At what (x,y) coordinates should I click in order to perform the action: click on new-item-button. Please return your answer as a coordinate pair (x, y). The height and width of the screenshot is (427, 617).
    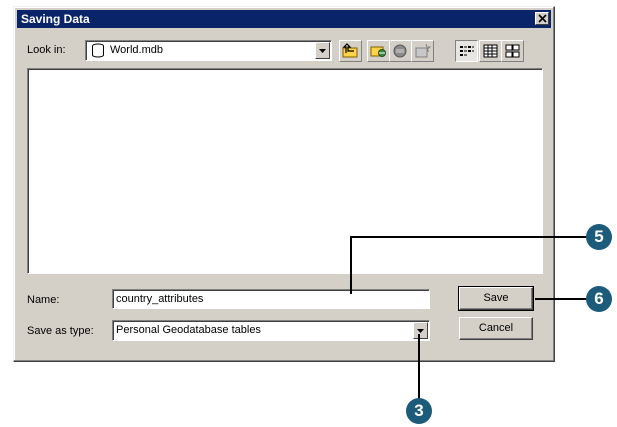
    Looking at the image, I should click on (422, 51).